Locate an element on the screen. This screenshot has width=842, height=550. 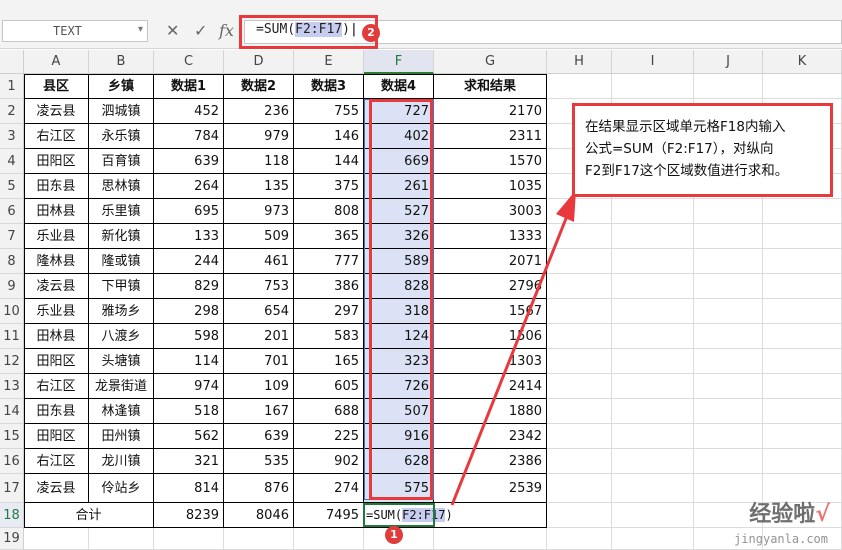
callout-arrow is located at coordinates (513, 348).